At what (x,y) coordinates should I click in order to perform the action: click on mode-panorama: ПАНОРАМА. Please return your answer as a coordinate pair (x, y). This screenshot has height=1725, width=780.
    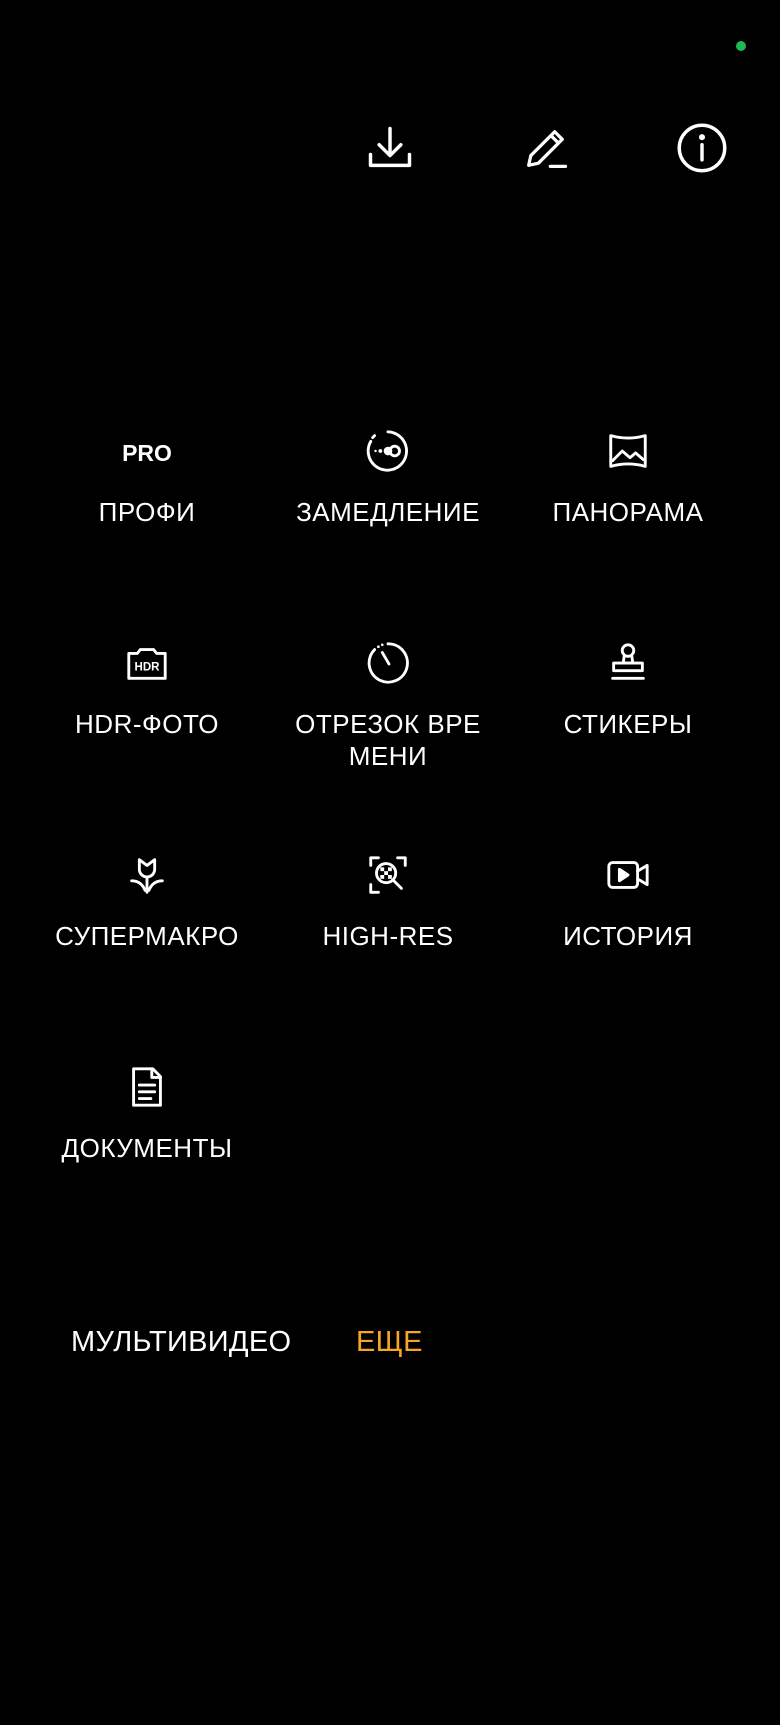
    Looking at the image, I should click on (628, 479).